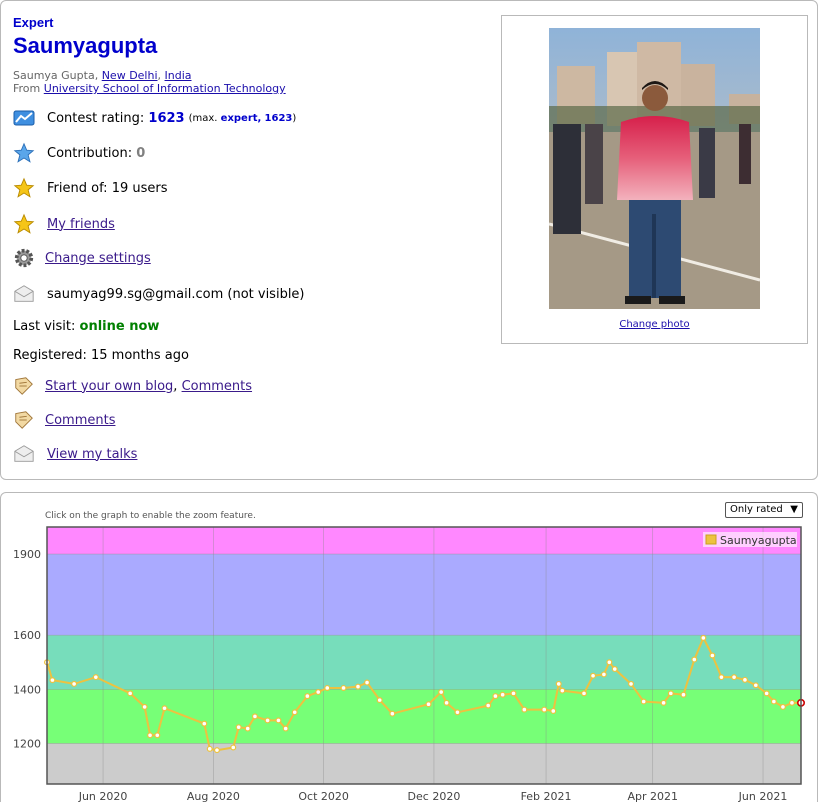  What do you see at coordinates (81, 224) in the screenshot?
I see `my-friends-link: My friends` at bounding box center [81, 224].